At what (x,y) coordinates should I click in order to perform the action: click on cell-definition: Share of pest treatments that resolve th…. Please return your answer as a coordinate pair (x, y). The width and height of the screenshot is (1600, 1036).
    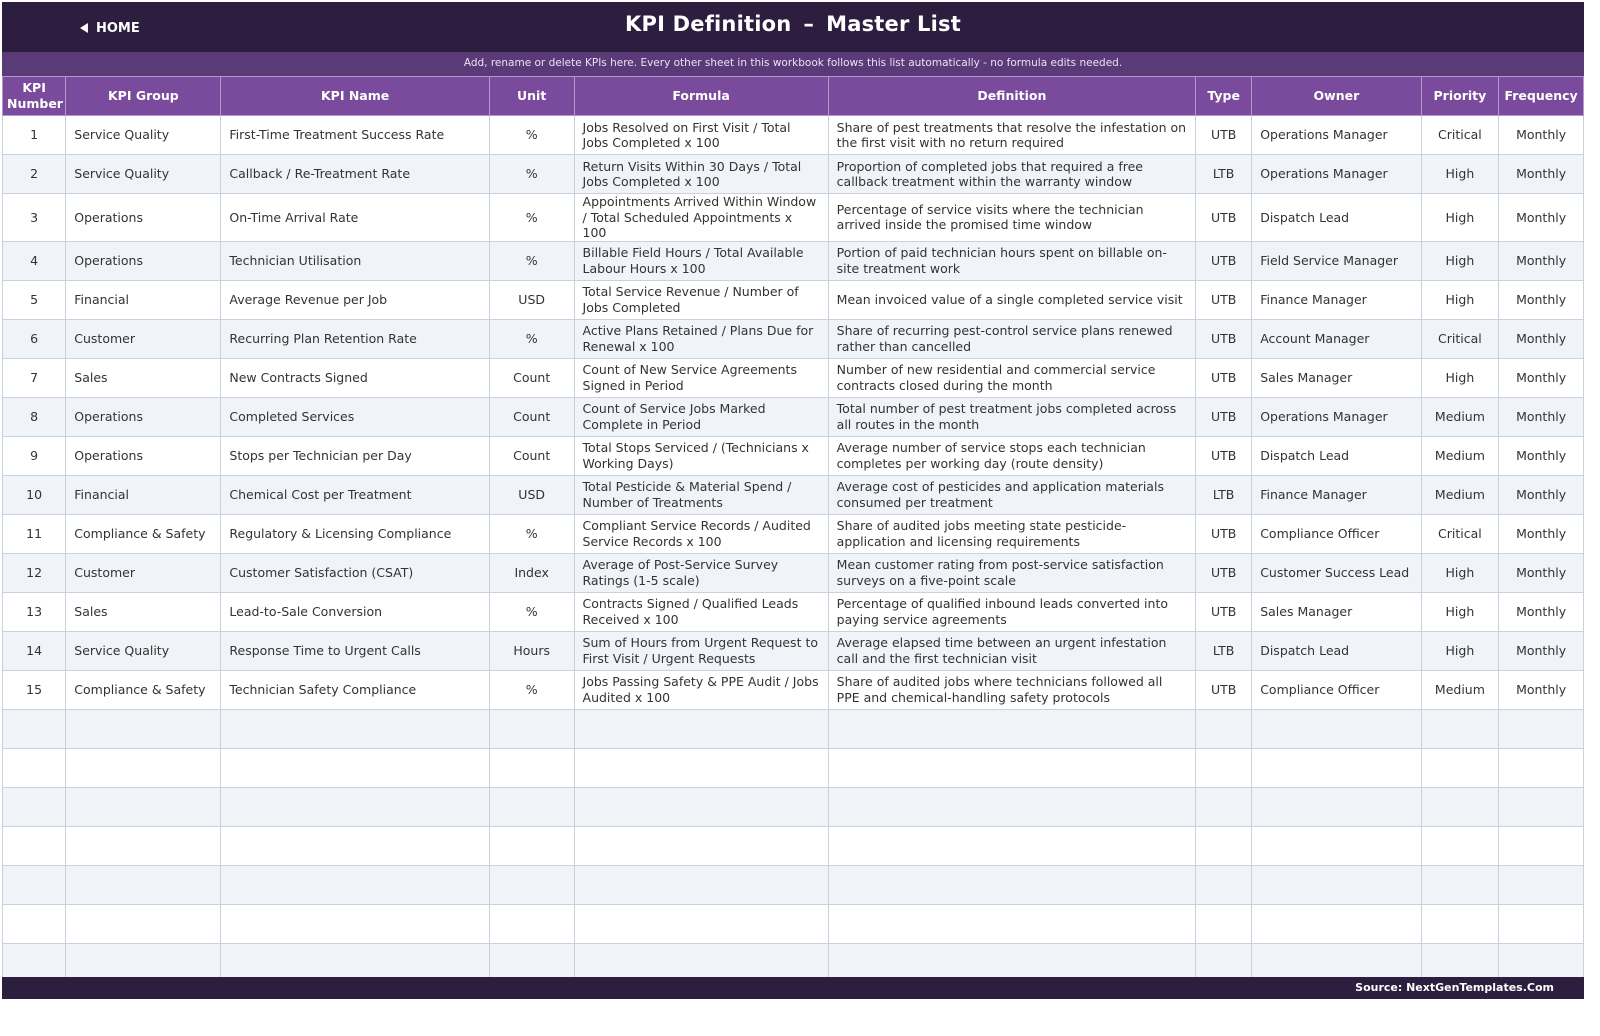
    Looking at the image, I should click on (1012, 135).